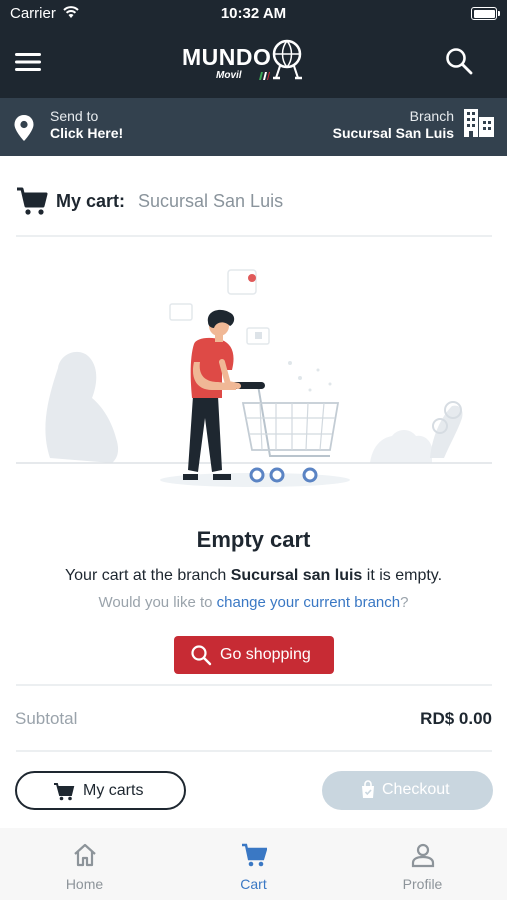 Image resolution: width=507 pixels, height=900 pixels. What do you see at coordinates (229, 75) in the screenshot?
I see `logo-subtext: Movil` at bounding box center [229, 75].